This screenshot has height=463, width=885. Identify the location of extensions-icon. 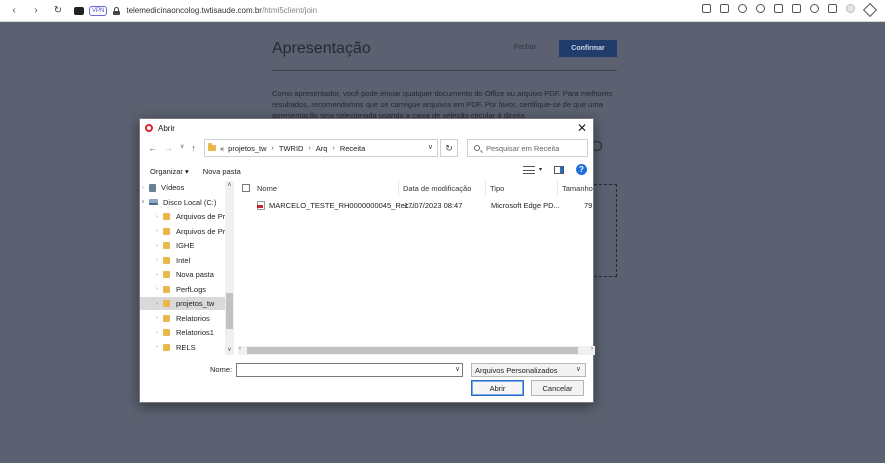
(868, 8).